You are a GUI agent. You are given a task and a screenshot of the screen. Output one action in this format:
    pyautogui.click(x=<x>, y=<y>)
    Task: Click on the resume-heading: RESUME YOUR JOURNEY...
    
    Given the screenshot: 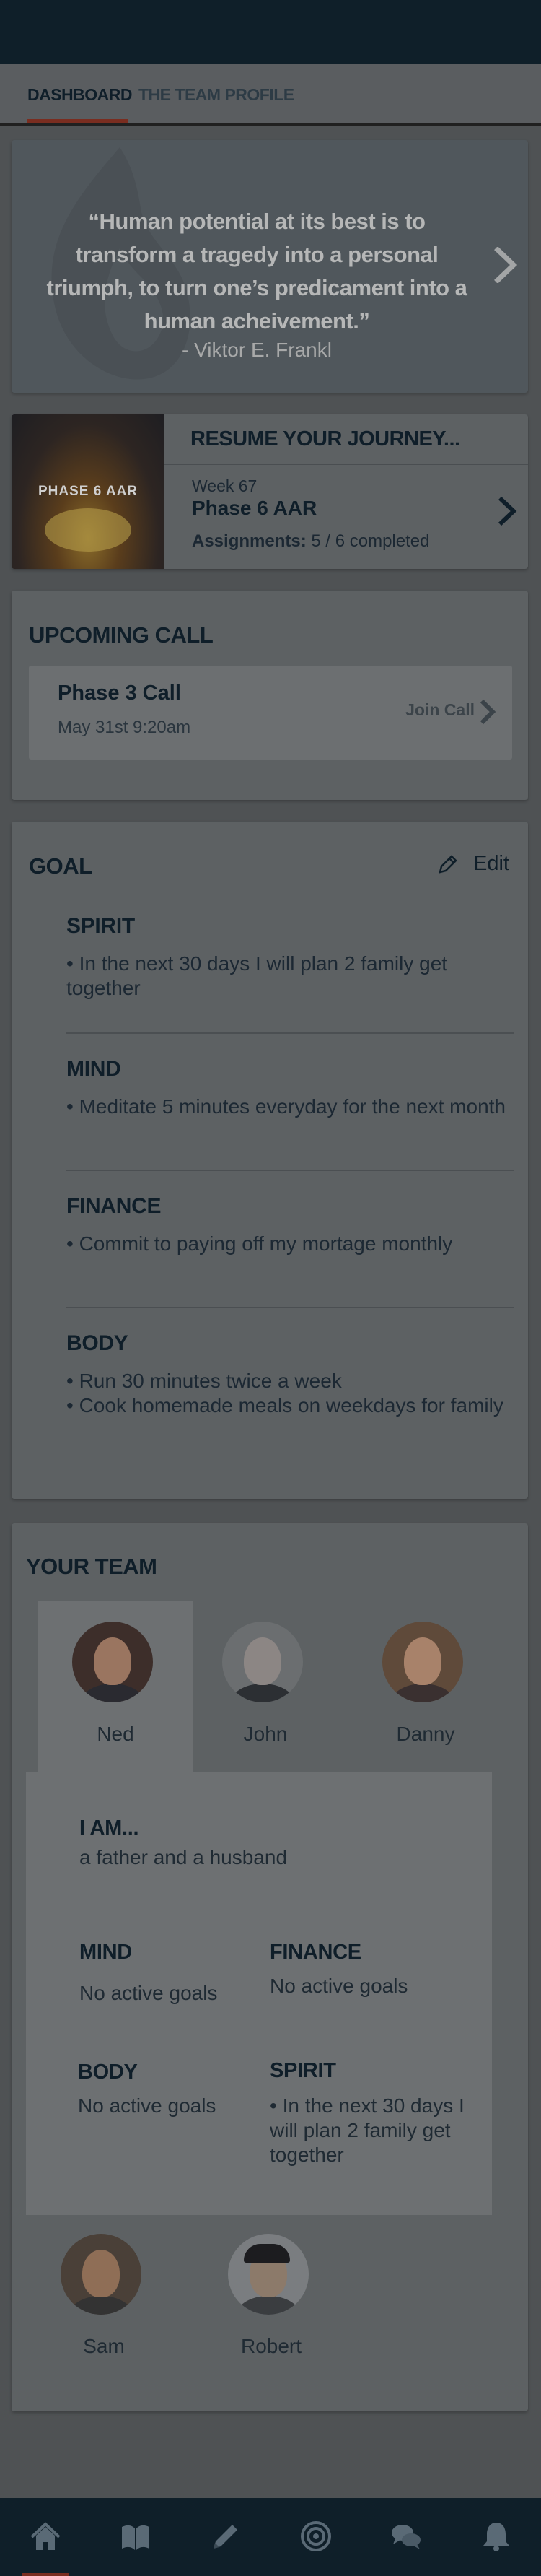 What is the action you would take?
    pyautogui.click(x=325, y=439)
    